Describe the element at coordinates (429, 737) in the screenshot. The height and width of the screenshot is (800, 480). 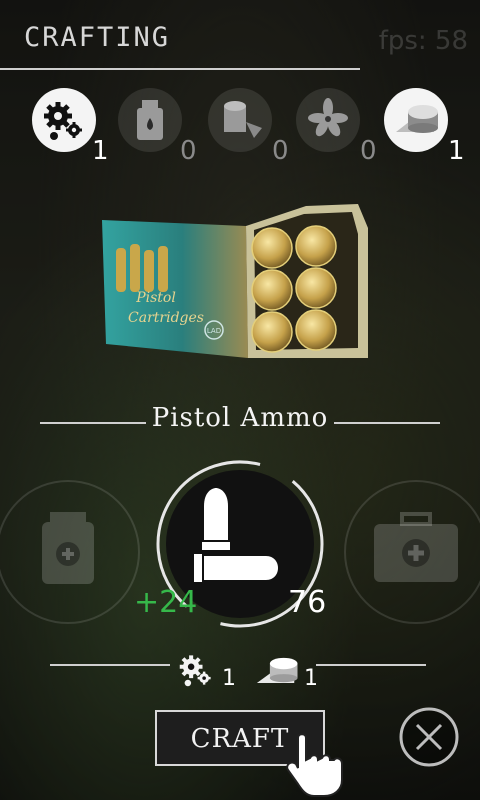
I see `close-button` at that location.